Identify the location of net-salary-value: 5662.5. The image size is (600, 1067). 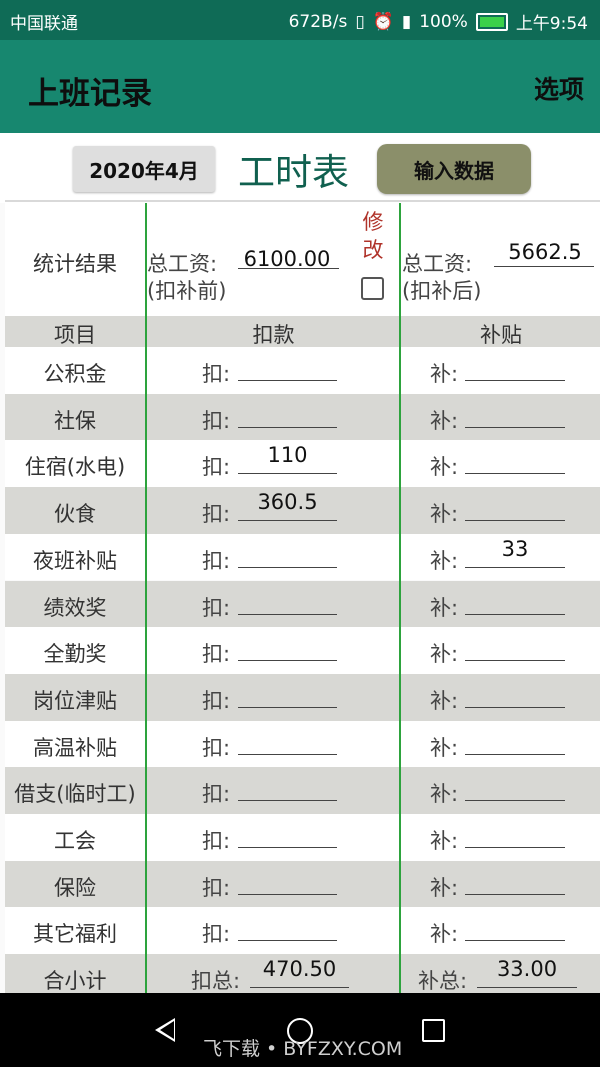
(545, 252).